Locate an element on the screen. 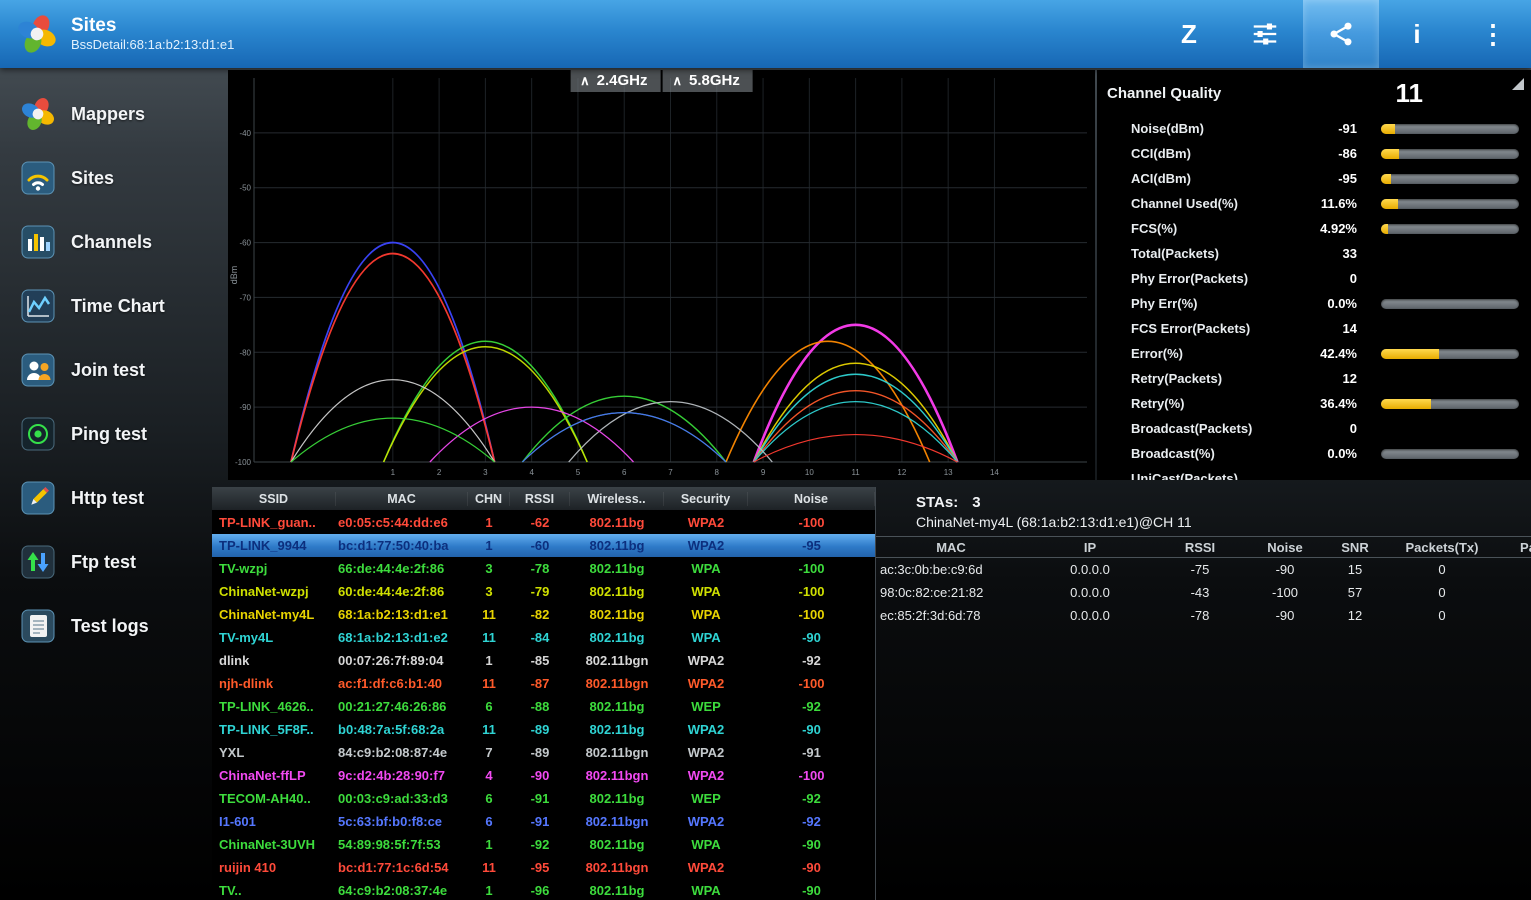  overflow-button: ⋮ is located at coordinates (1493, 34).